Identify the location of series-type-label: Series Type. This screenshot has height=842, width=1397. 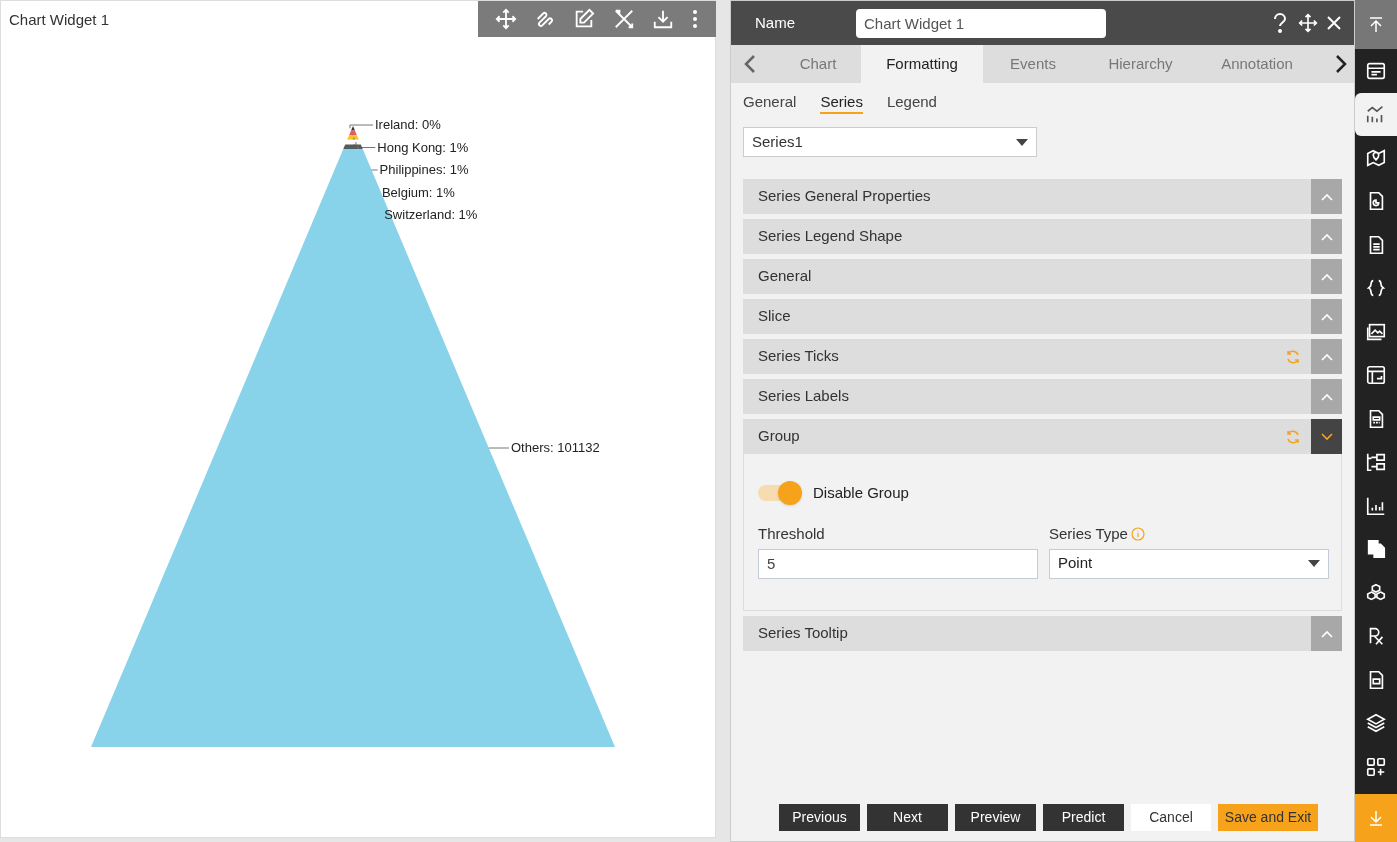
(1088, 534).